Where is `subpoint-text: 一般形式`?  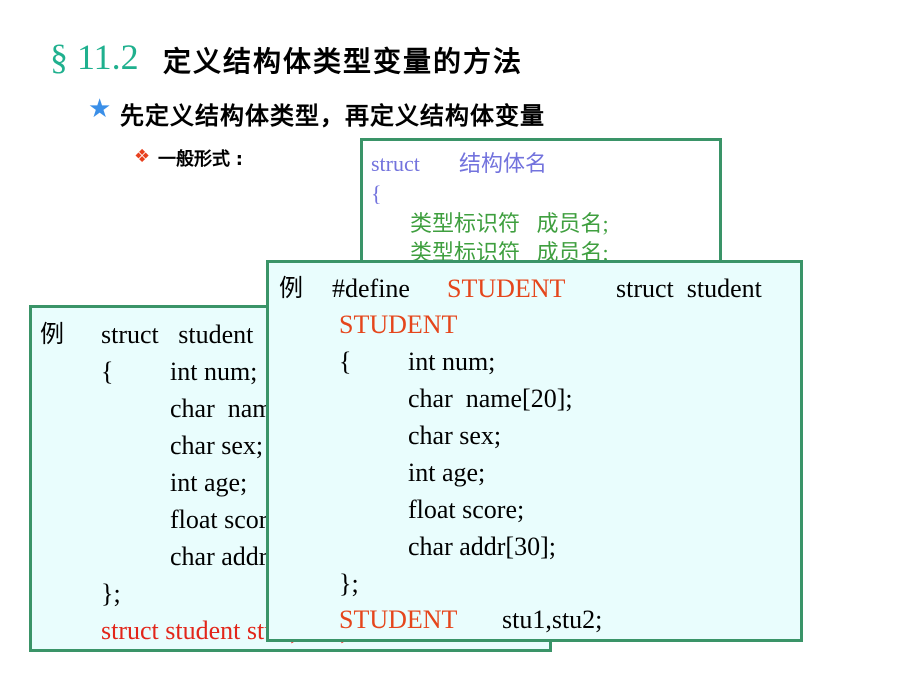 subpoint-text: 一般形式 is located at coordinates (194, 159).